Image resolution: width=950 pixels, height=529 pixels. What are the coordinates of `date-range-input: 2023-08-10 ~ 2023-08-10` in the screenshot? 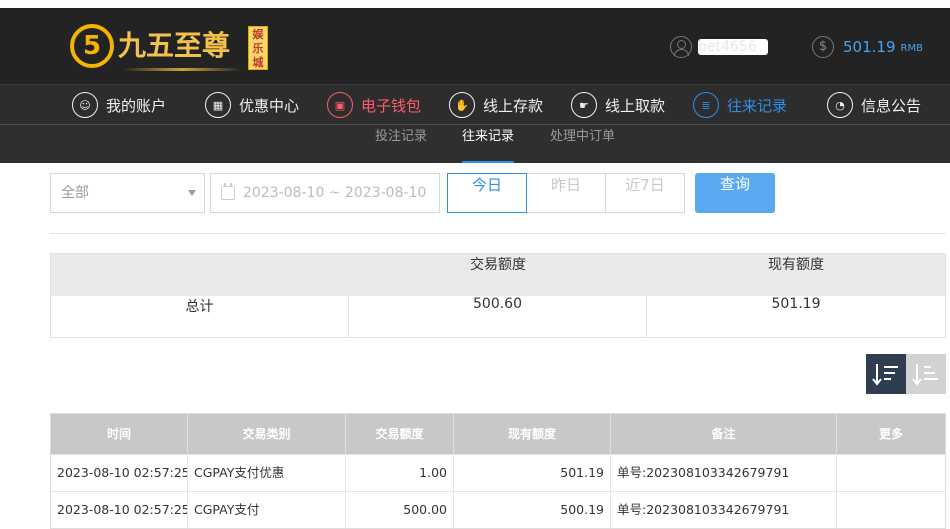 It's located at (325, 193).